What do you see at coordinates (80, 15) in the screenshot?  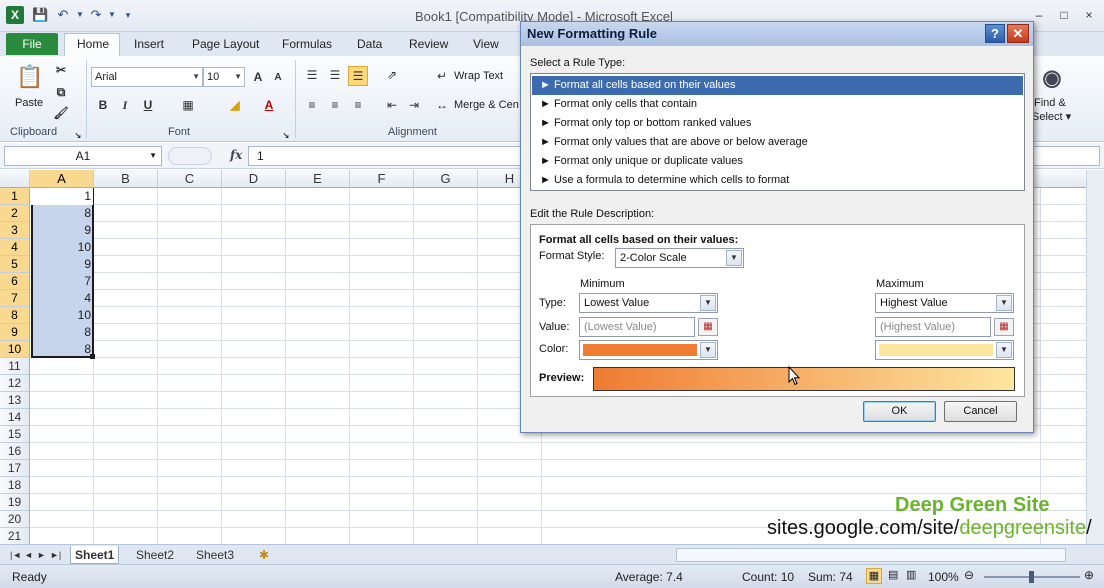 I see `undo-dropdown-icon: ▼` at bounding box center [80, 15].